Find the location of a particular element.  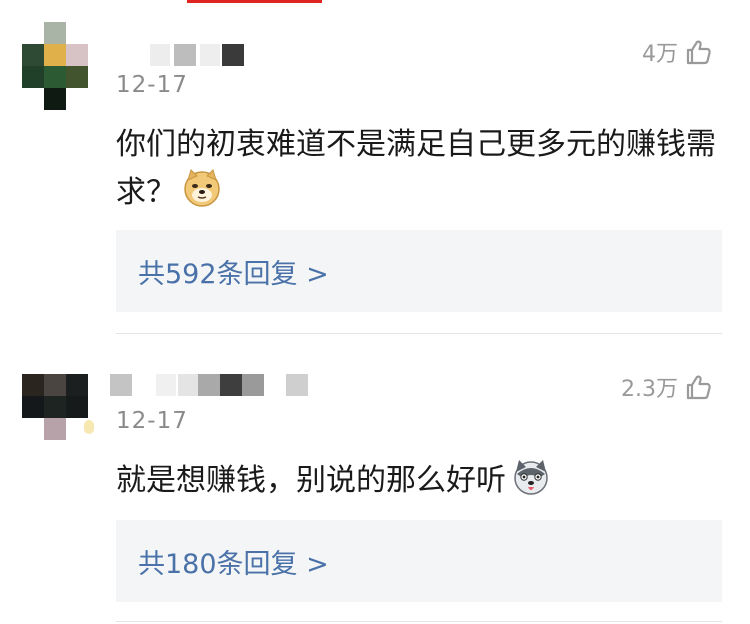

view-replies-button: 共592条回复 > is located at coordinates (419, 271).